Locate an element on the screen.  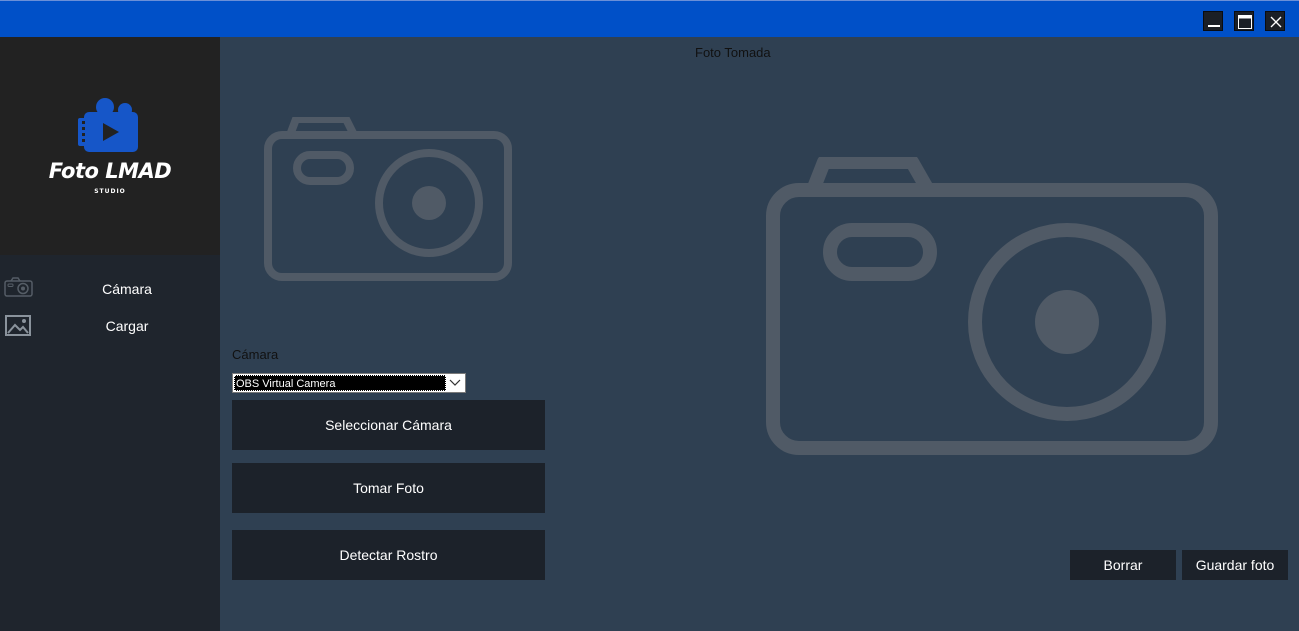
save-photo-button: Guardar foto is located at coordinates (1235, 565).